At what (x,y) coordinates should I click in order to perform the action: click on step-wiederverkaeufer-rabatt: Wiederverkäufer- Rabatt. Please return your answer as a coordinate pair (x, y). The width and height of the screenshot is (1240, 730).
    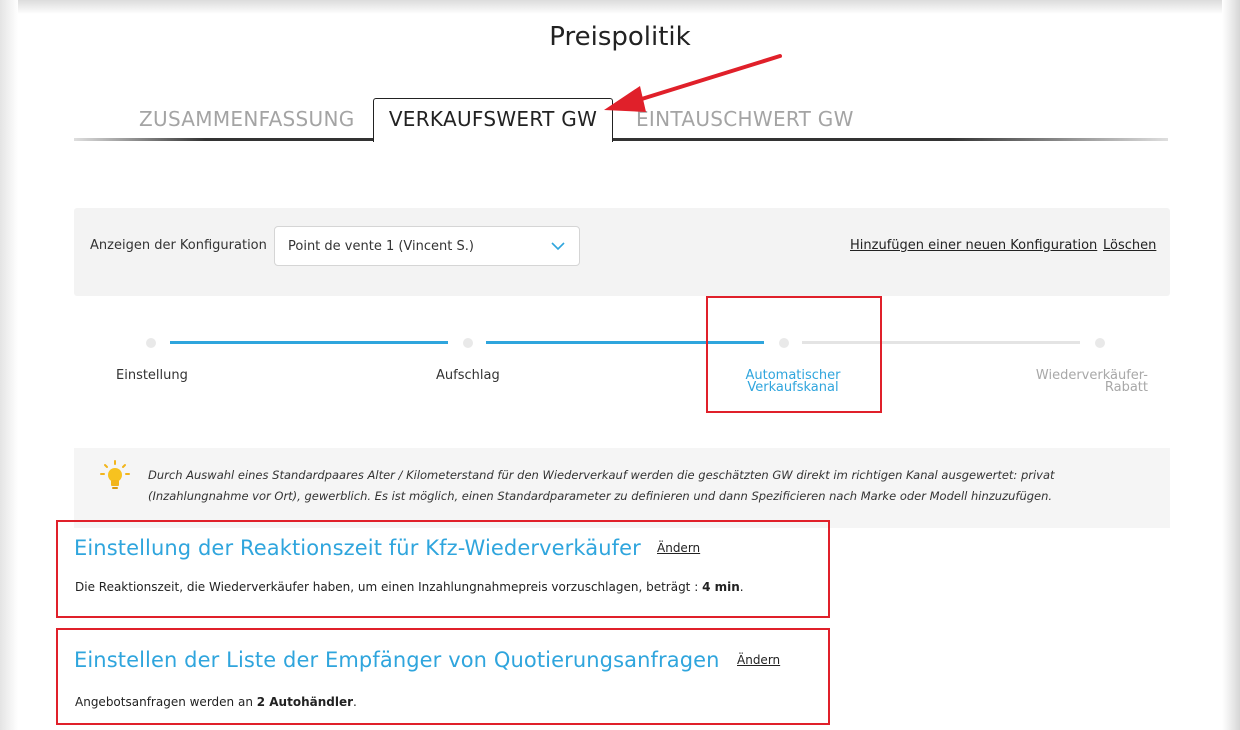
    Looking at the image, I should click on (1079, 382).